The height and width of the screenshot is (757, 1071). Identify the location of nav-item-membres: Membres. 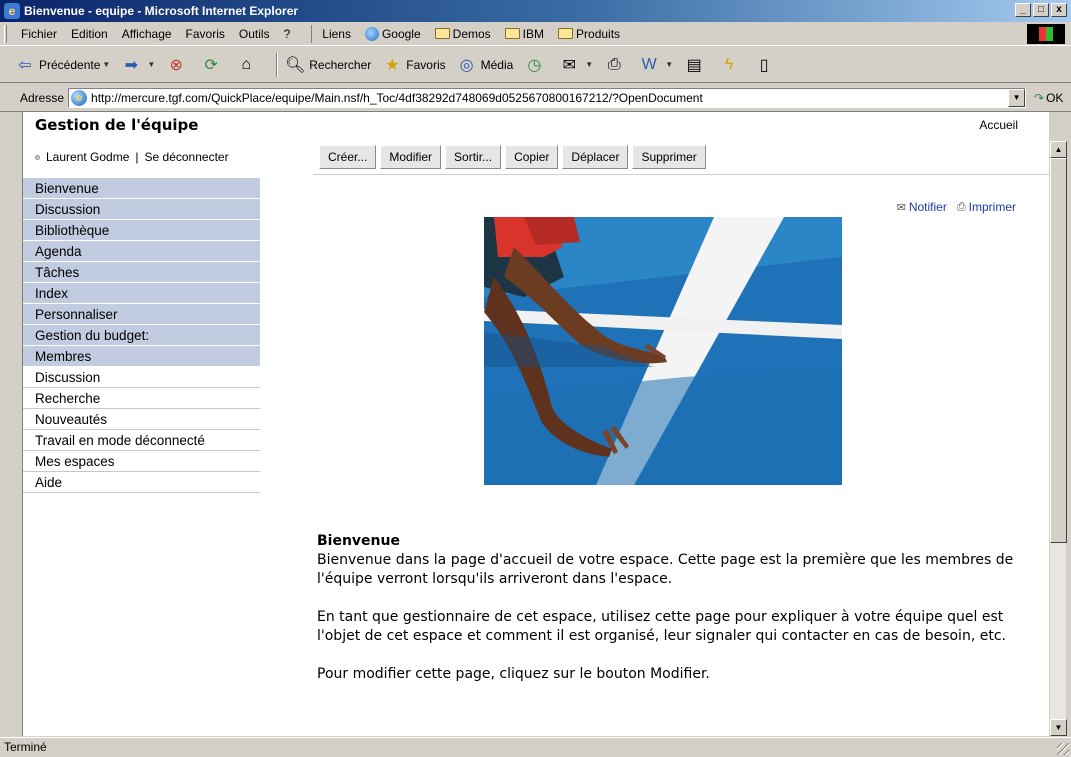
(141, 356).